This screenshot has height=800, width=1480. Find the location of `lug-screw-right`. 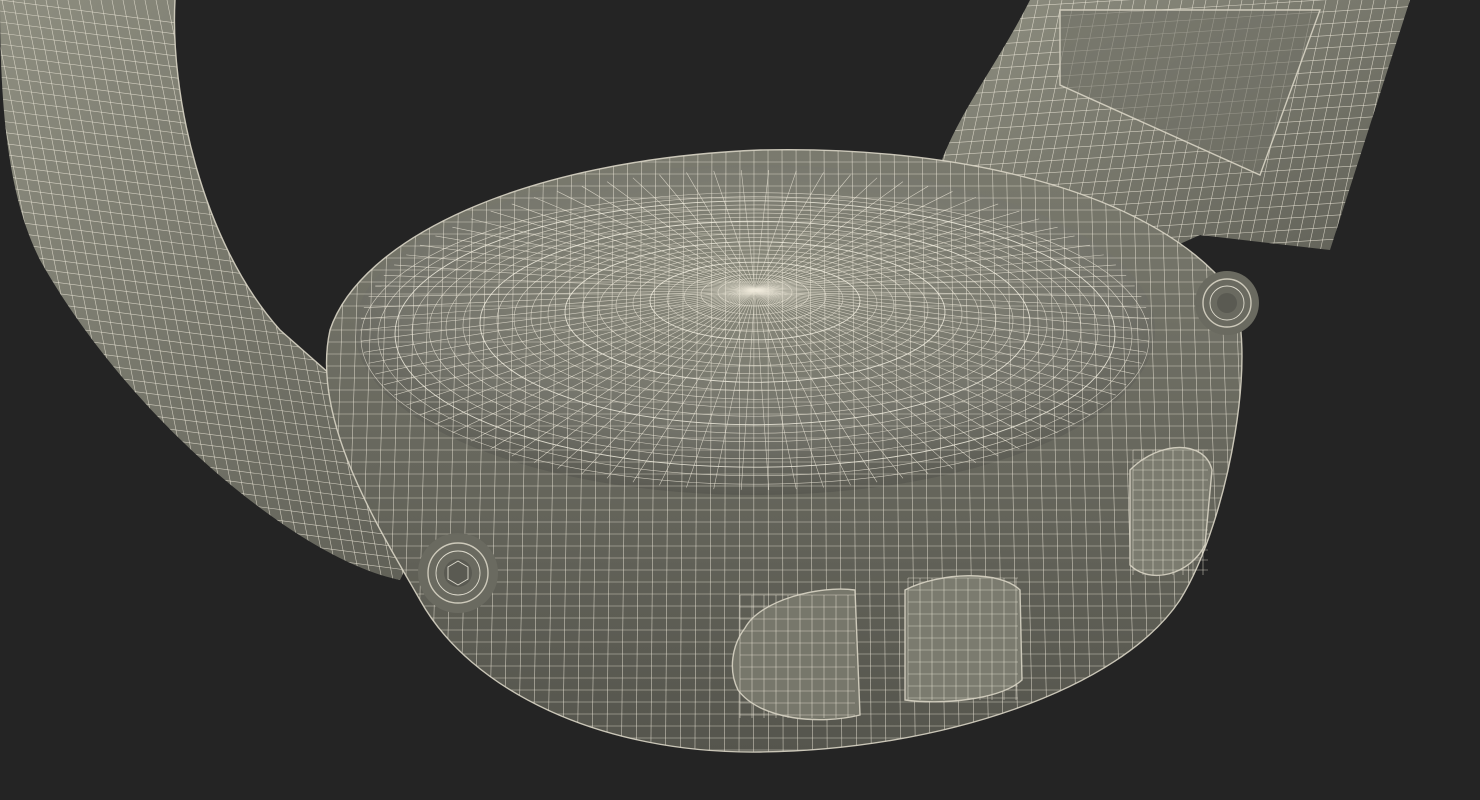

lug-screw-right is located at coordinates (1227, 303).